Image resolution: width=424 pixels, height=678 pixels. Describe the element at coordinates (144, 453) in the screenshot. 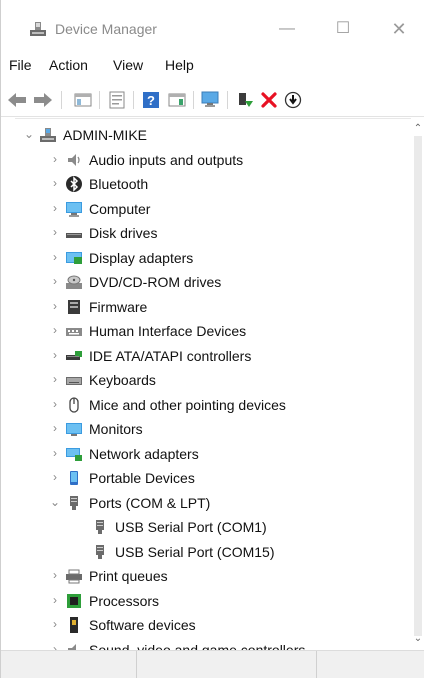

I see `tree-category-label: Network adapters` at that location.